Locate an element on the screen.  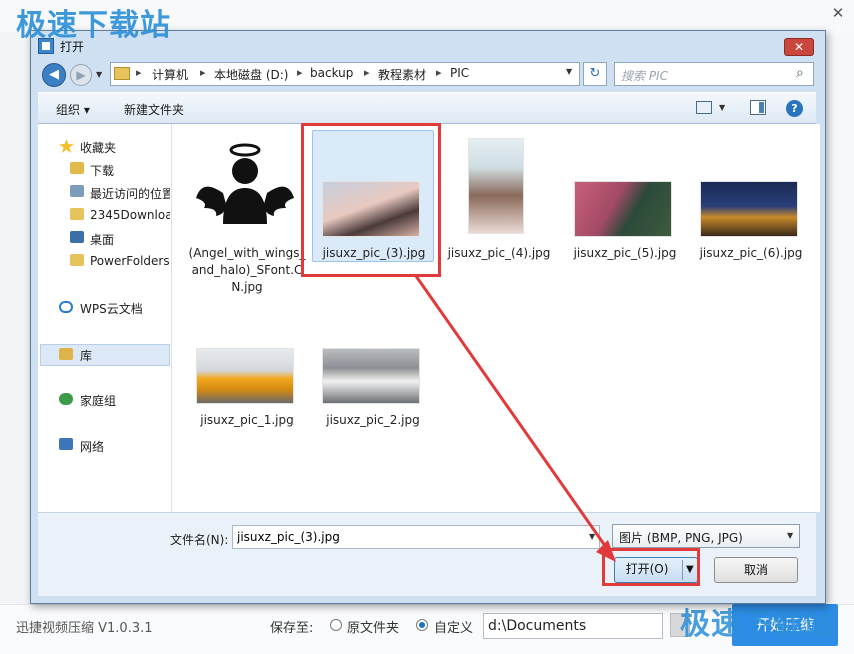
refresh-icon: ↻ is located at coordinates (595, 74).